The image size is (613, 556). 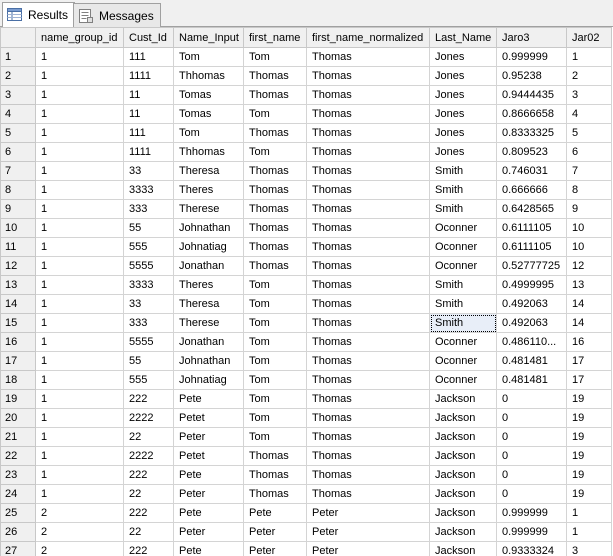 What do you see at coordinates (208, 513) in the screenshot?
I see `cell-name-input: Pete` at bounding box center [208, 513].